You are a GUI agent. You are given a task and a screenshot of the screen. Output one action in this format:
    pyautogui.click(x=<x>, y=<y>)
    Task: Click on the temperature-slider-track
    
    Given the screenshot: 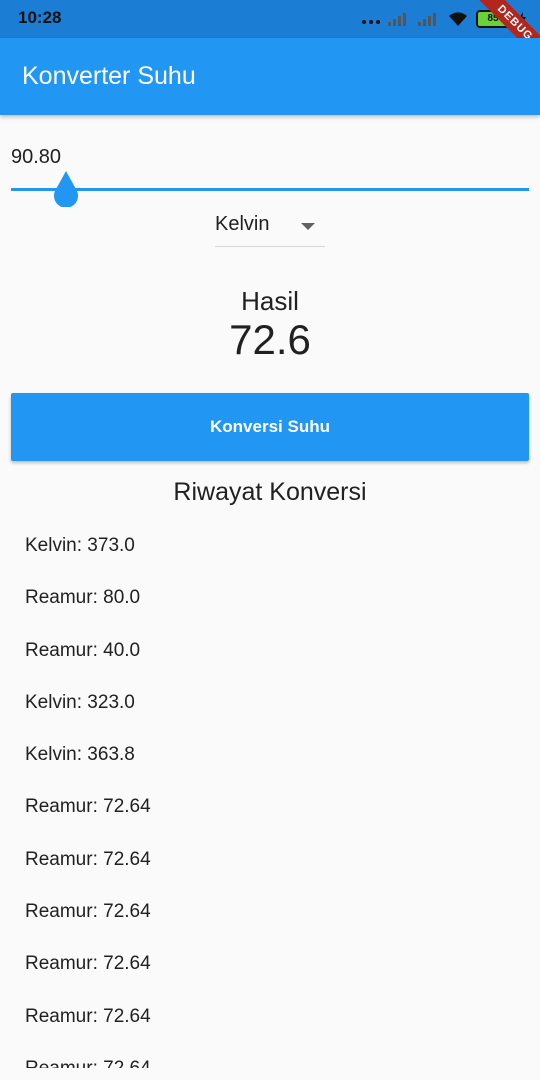 What is the action you would take?
    pyautogui.click(x=270, y=189)
    